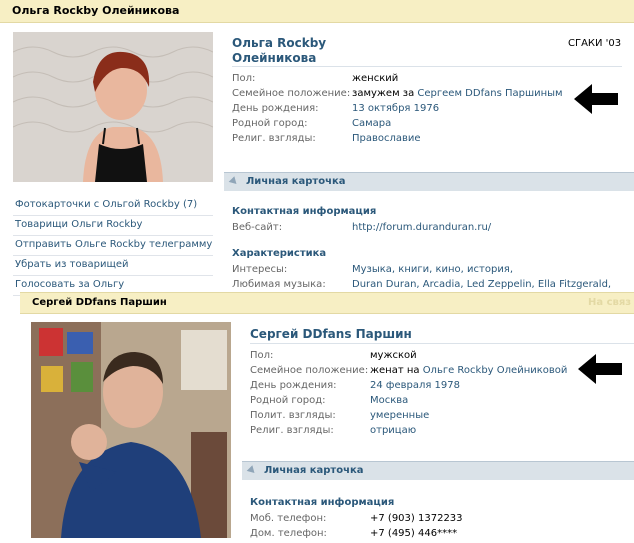  I want to click on profile1-name-line2: Олейникова, so click(274, 58).